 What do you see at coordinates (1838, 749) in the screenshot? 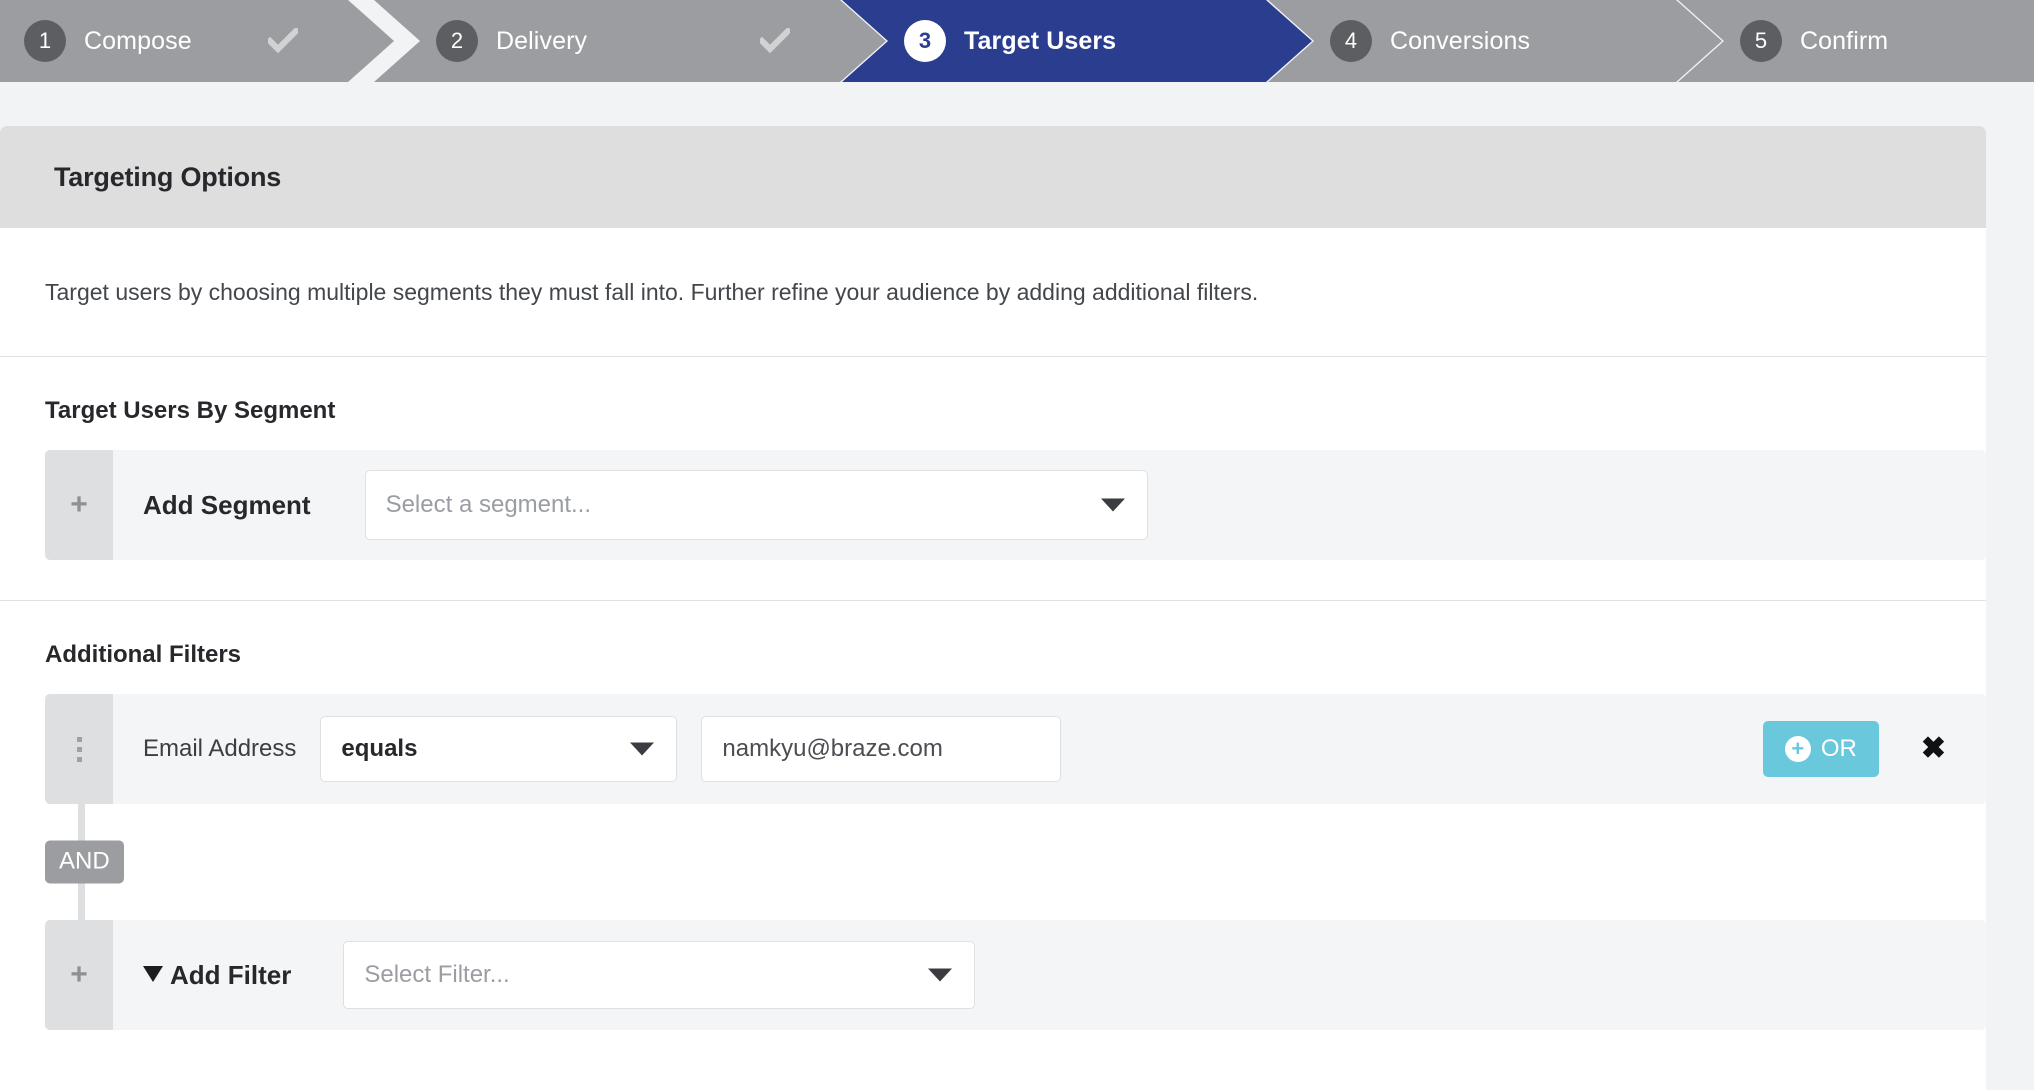
I see `or-button-label: OR` at bounding box center [1838, 749].